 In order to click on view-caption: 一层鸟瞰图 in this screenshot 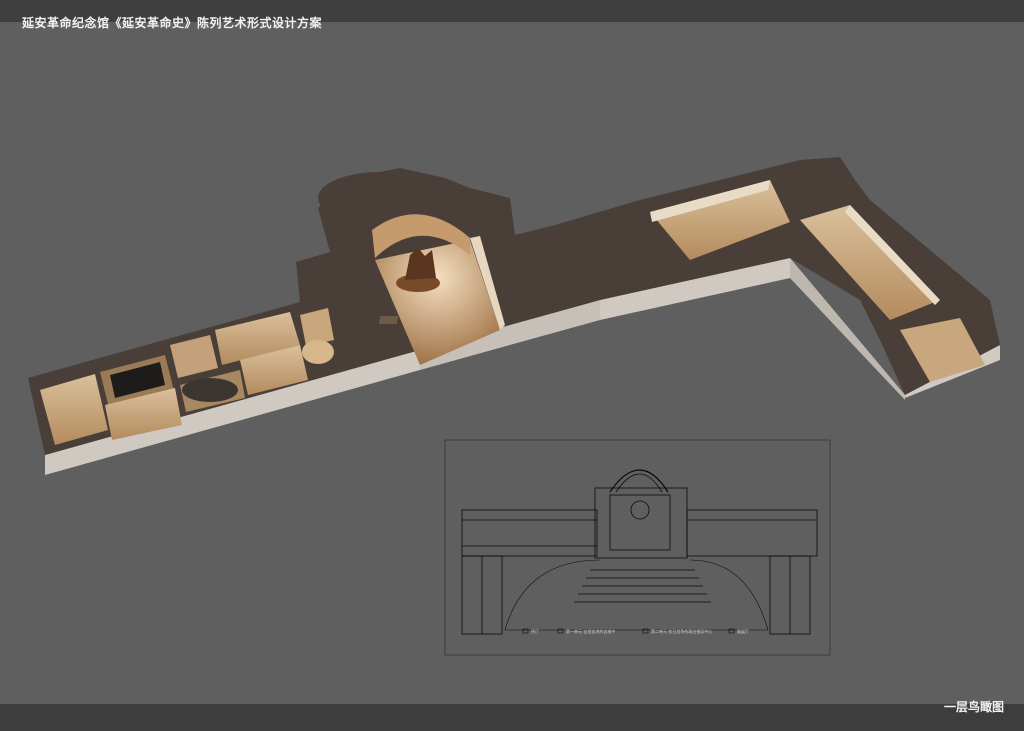, I will do `click(973, 707)`.